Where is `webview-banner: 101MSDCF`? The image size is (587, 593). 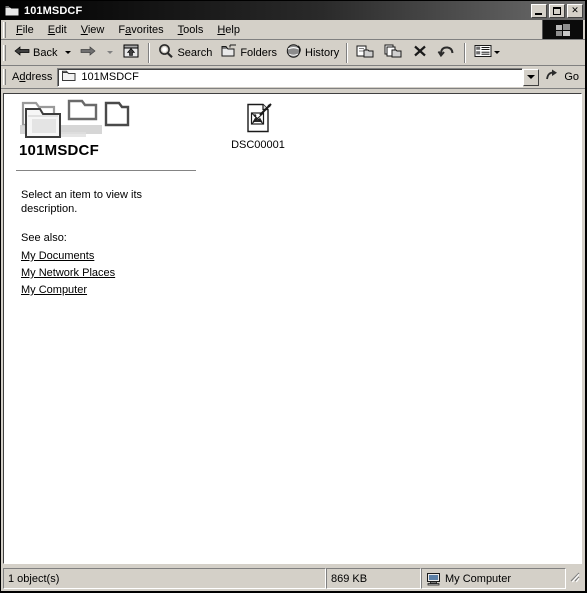
webview-banner: 101MSDCF is located at coordinates (104, 128).